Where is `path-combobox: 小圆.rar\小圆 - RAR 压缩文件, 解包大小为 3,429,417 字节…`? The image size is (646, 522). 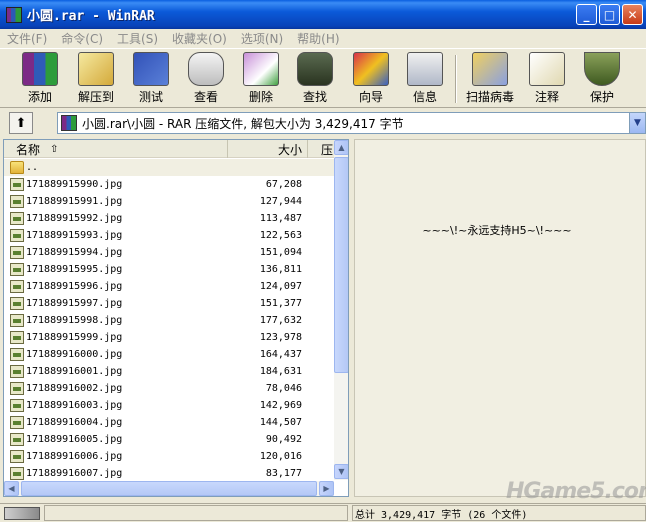
path-combobox: 小圆.rar\小圆 - RAR 压缩文件, 解包大小为 3,429,417 字节… is located at coordinates (351, 123).